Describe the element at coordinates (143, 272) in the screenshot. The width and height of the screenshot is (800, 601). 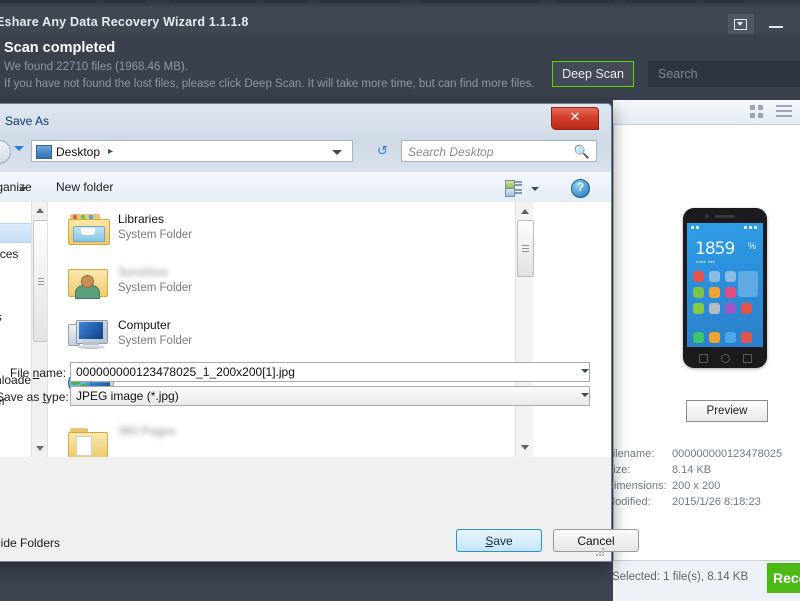
I see `list-item-name: Sunshine` at that location.